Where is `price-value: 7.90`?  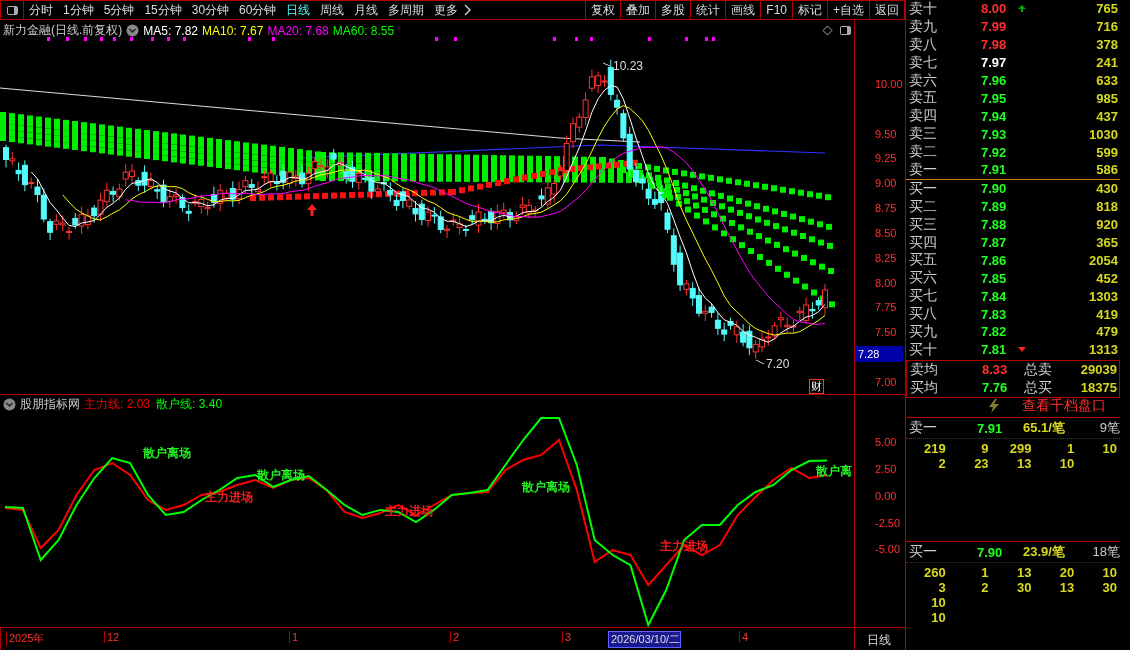
price-value: 7.90 is located at coordinates (994, 189).